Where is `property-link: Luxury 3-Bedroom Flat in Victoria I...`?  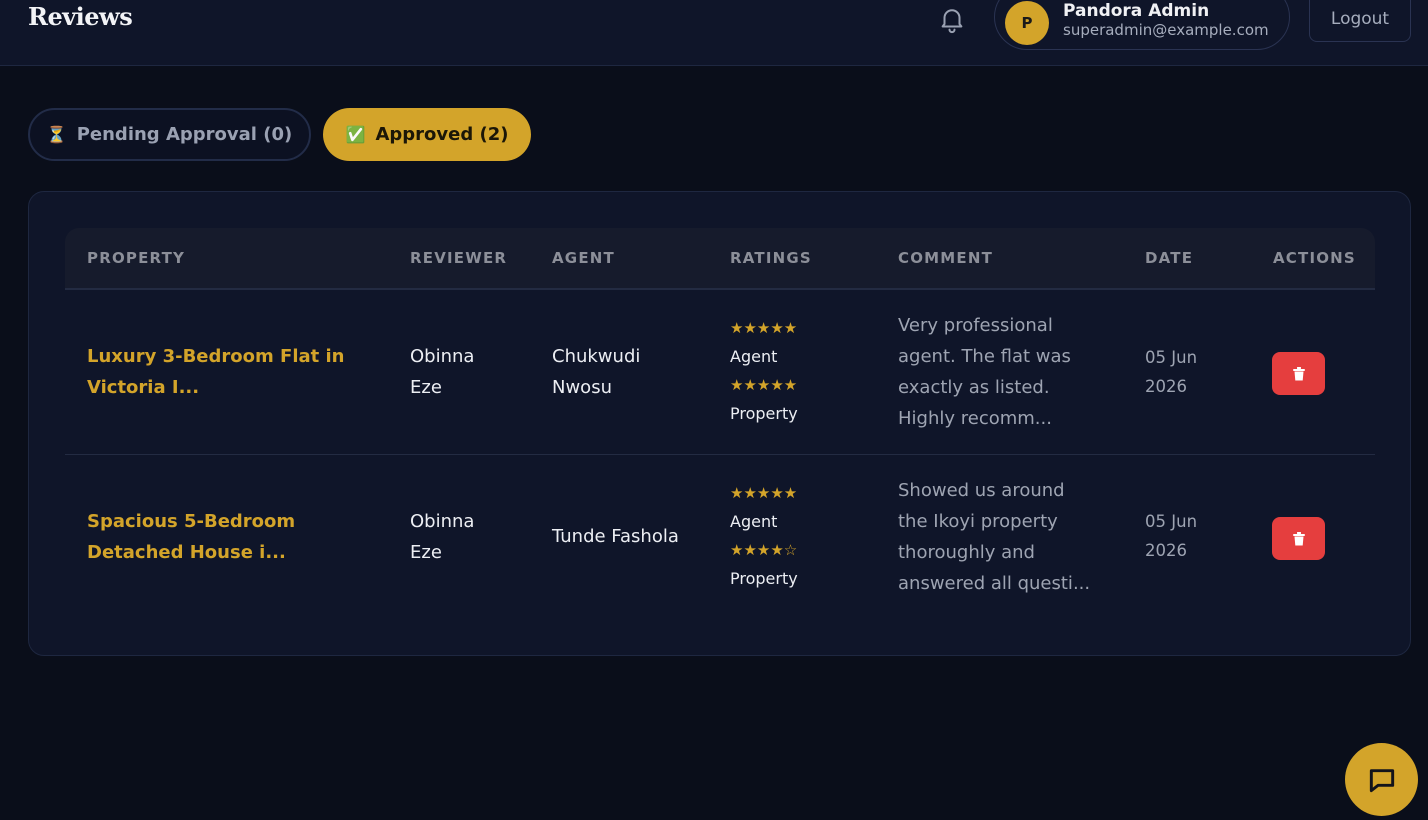 property-link: Luxury 3-Bedroom Flat in Victoria I... is located at coordinates (222, 372).